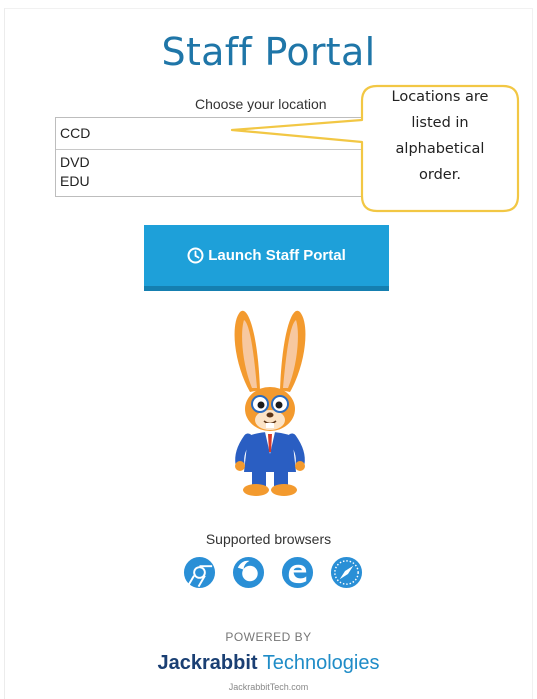  What do you see at coordinates (268, 539) in the screenshot?
I see `supported-browsers-label: Supported browsers` at bounding box center [268, 539].